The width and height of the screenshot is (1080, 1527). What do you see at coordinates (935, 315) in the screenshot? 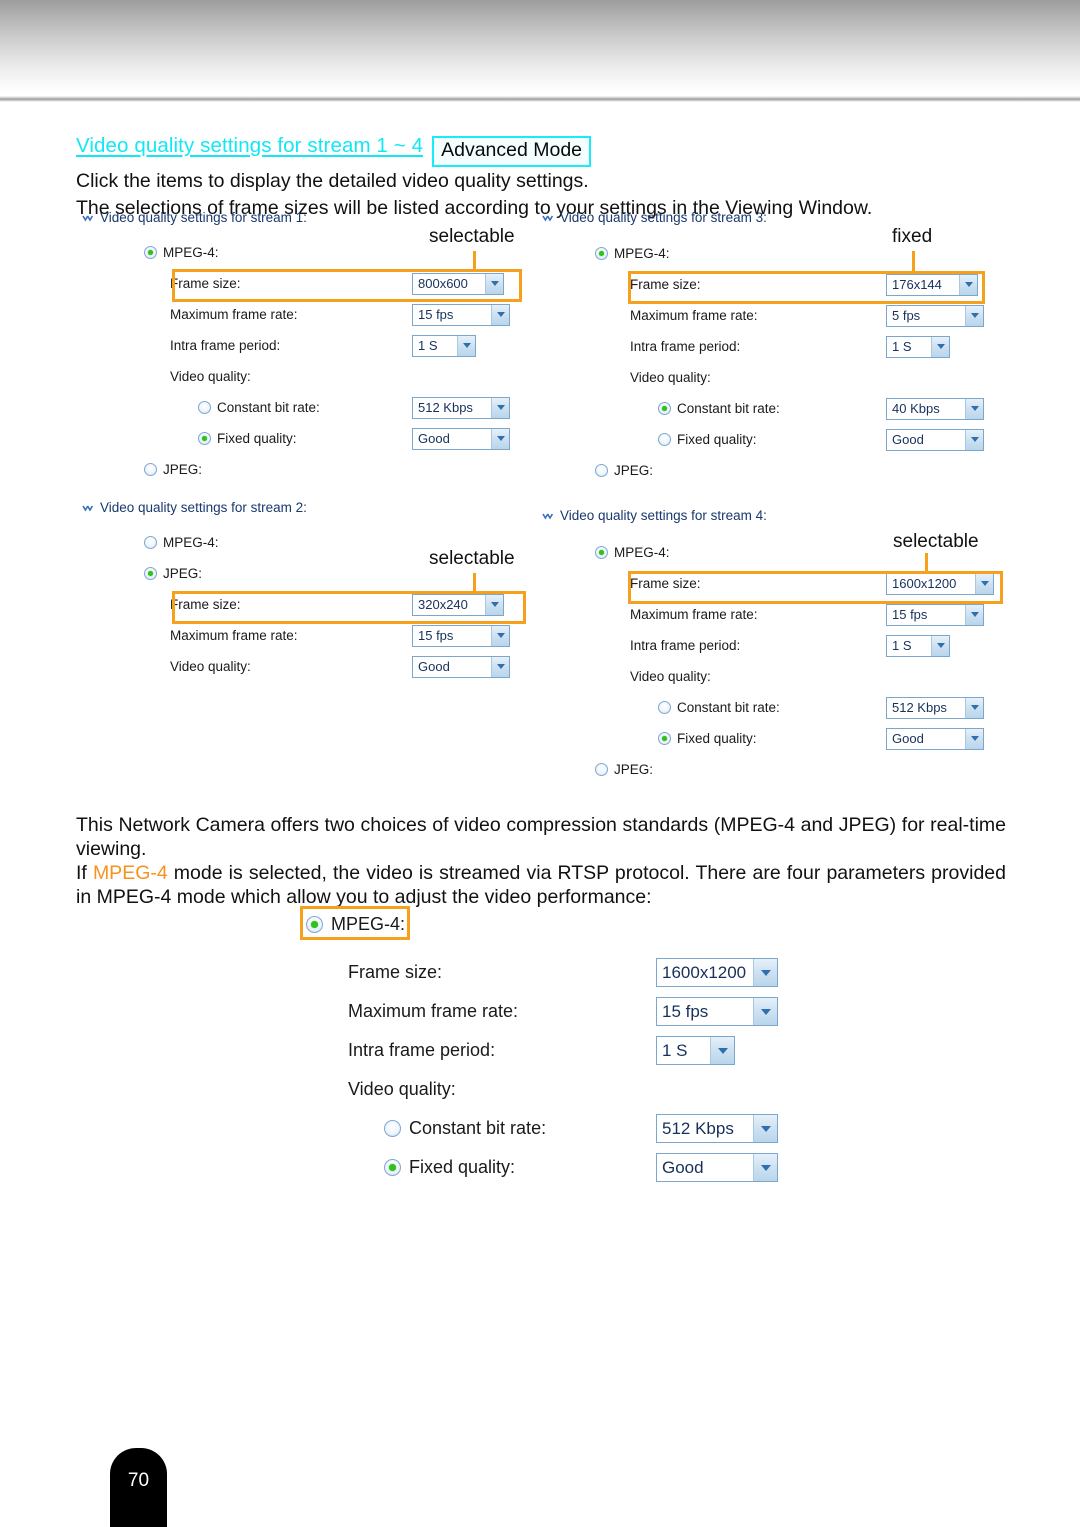
I see `stream3-frame-rate-select: 5 fps` at bounding box center [935, 315].